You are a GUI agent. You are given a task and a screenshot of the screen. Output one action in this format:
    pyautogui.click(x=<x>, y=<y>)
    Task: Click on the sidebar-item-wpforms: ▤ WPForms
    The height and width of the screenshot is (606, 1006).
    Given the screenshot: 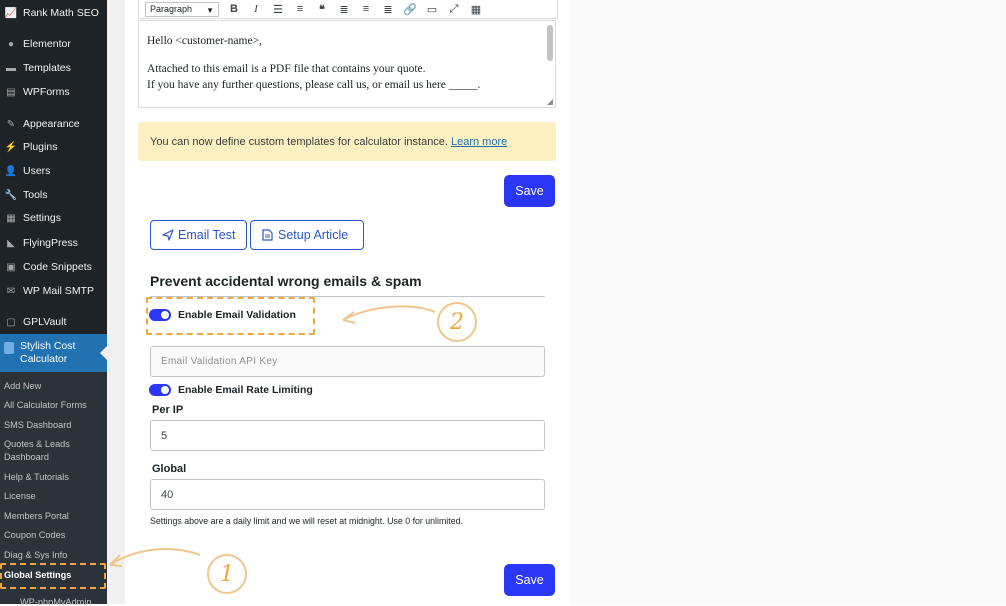 What is the action you would take?
    pyautogui.click(x=53, y=92)
    